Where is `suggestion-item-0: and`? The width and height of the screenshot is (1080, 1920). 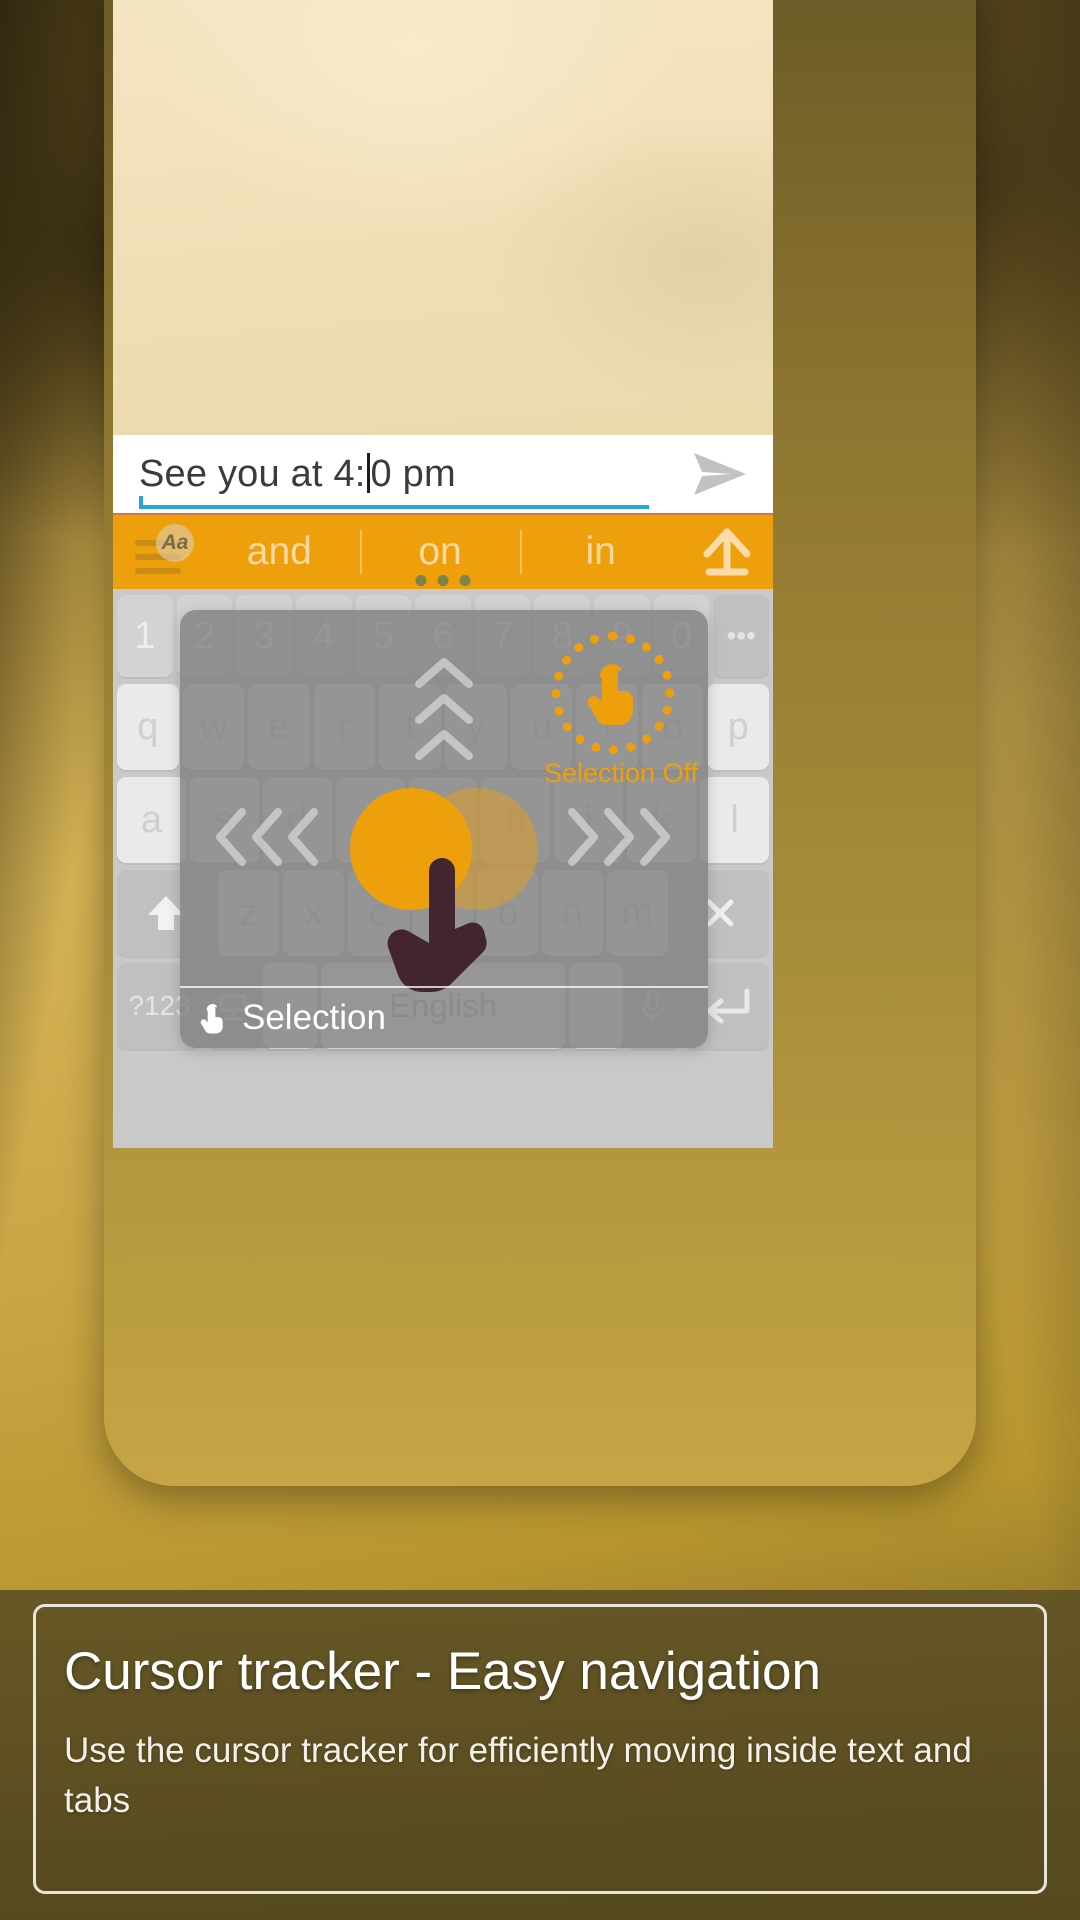
suggestion-item-0: and is located at coordinates (279, 552).